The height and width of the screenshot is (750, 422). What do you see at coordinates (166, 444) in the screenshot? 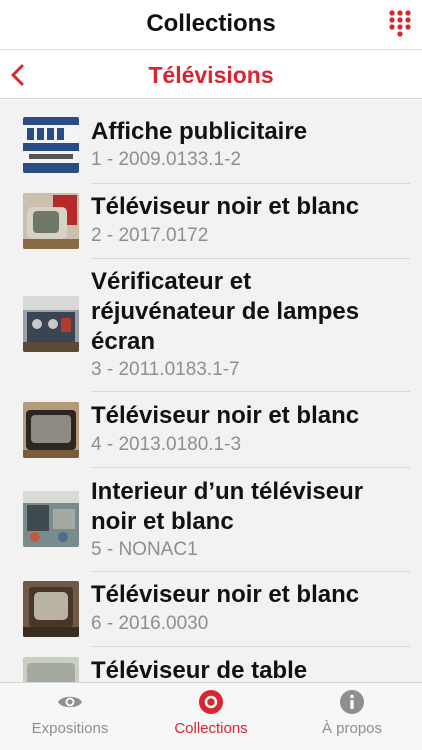
I see `item-subtitle: 4 - 2013.0180.1-3` at bounding box center [166, 444].